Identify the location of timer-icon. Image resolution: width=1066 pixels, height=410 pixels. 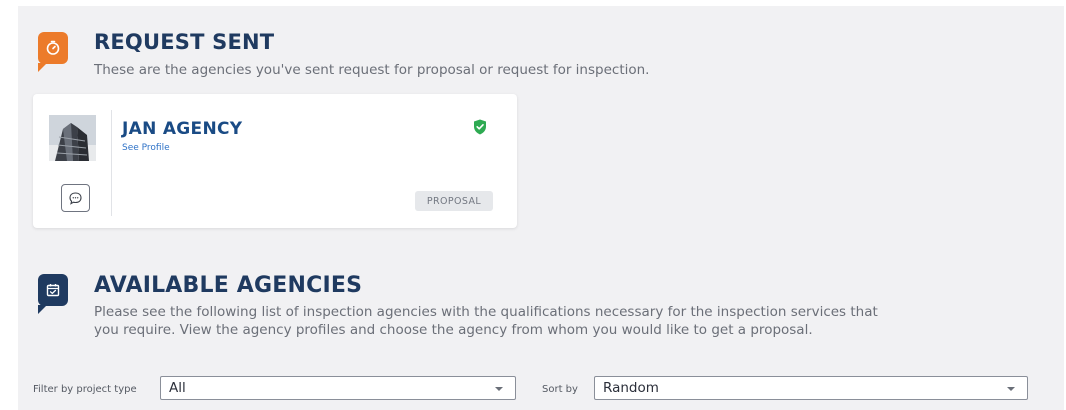
(53, 52).